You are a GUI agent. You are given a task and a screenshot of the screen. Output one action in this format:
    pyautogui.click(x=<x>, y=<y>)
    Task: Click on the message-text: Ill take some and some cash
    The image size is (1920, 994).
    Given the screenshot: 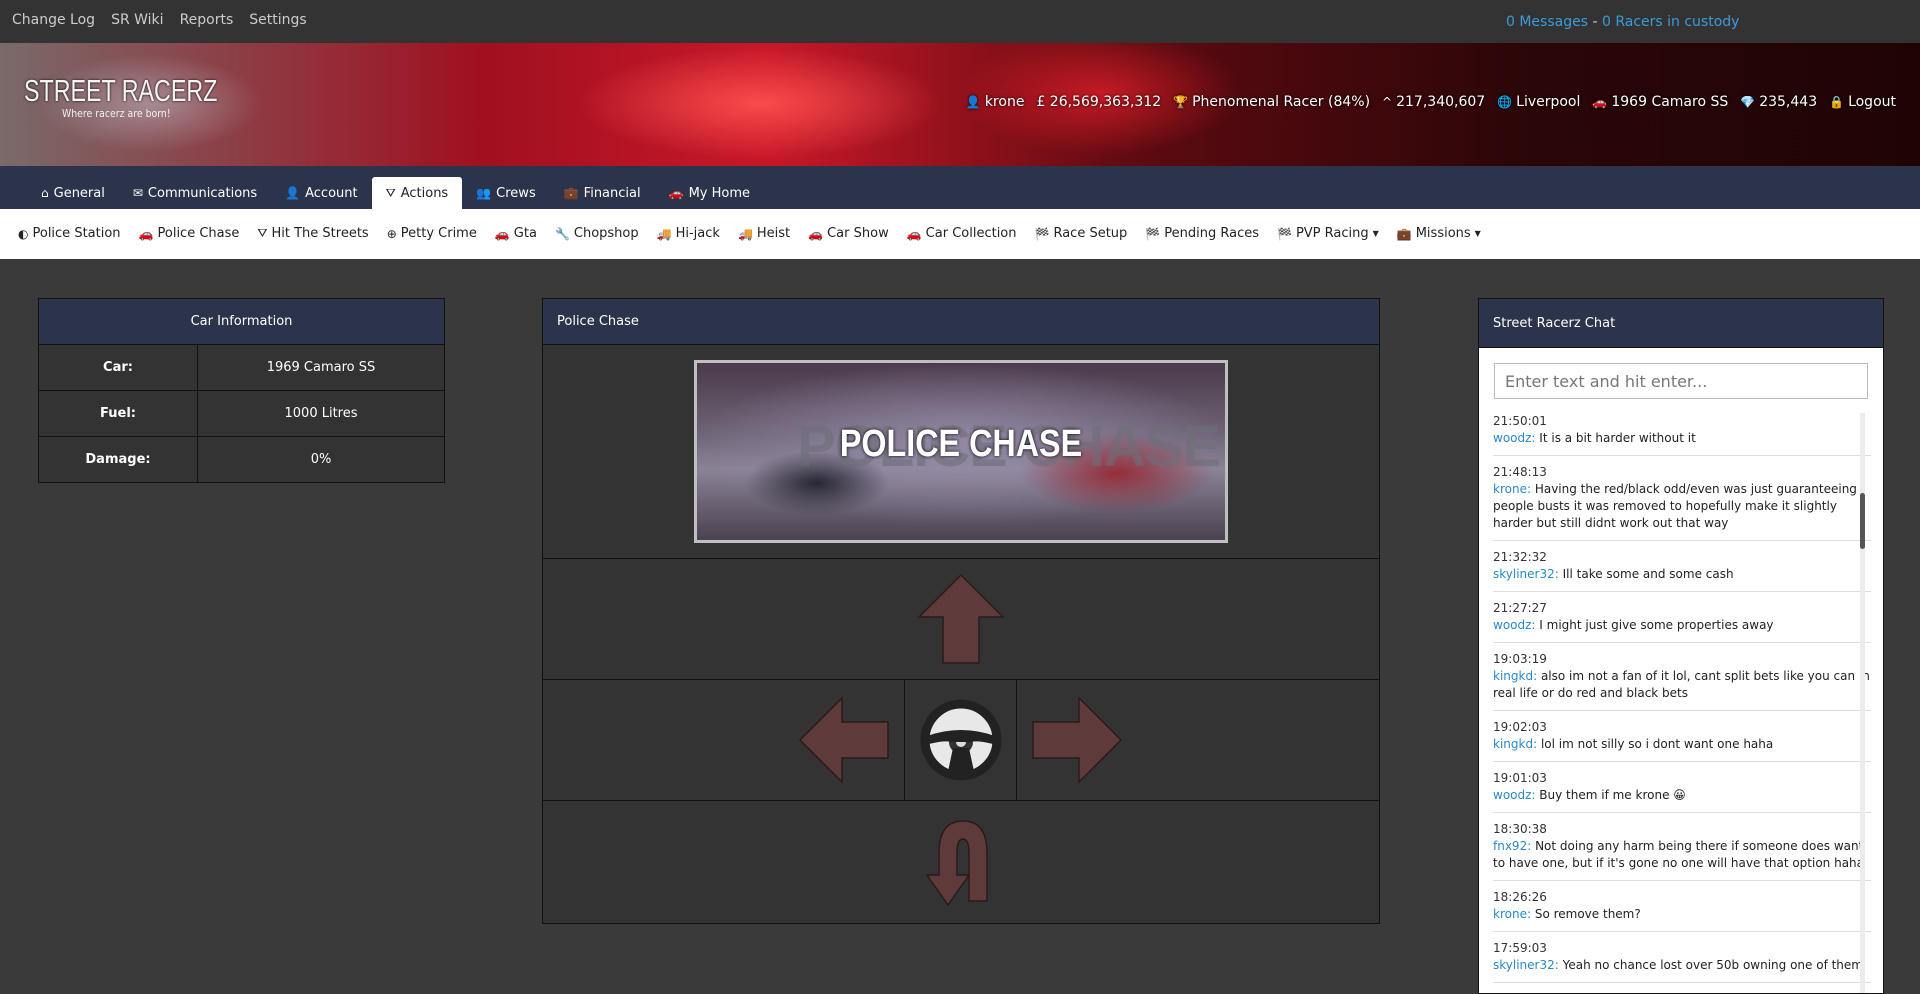 What is the action you would take?
    pyautogui.click(x=1648, y=574)
    